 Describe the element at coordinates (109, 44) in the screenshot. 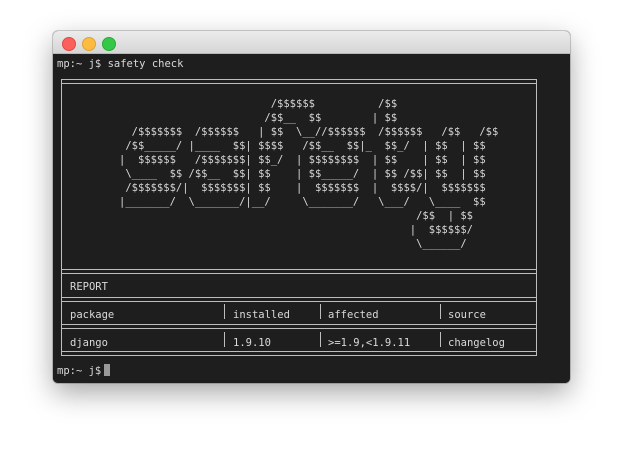

I see `maximize-window-button` at that location.